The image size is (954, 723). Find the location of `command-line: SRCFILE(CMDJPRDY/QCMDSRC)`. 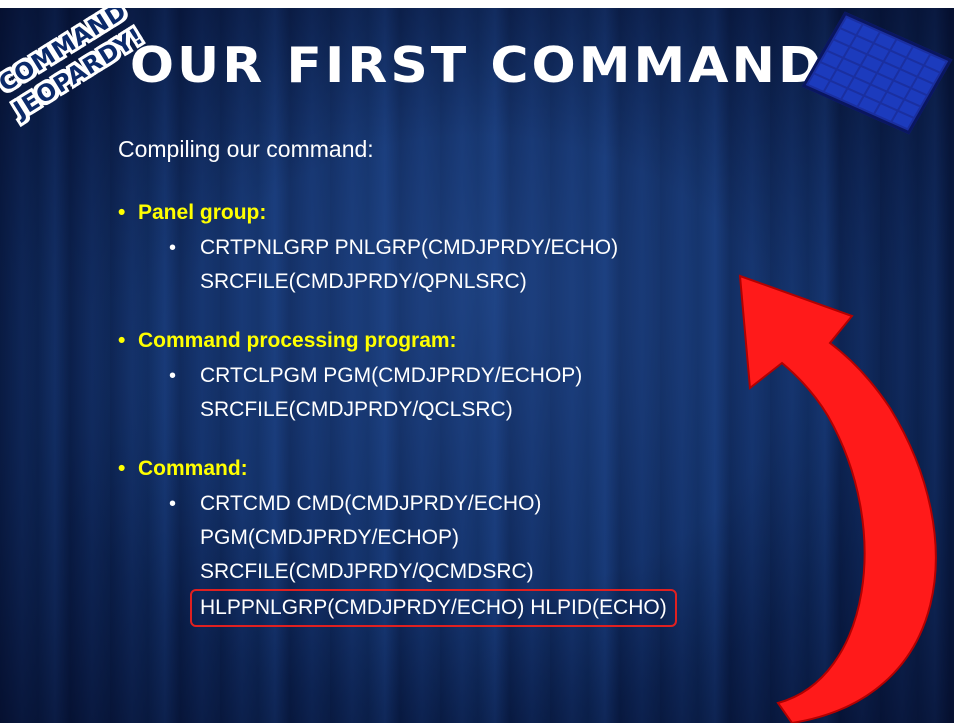

command-line: SRCFILE(CMDJPRDY/QCMDSRC) is located at coordinates (367, 571).